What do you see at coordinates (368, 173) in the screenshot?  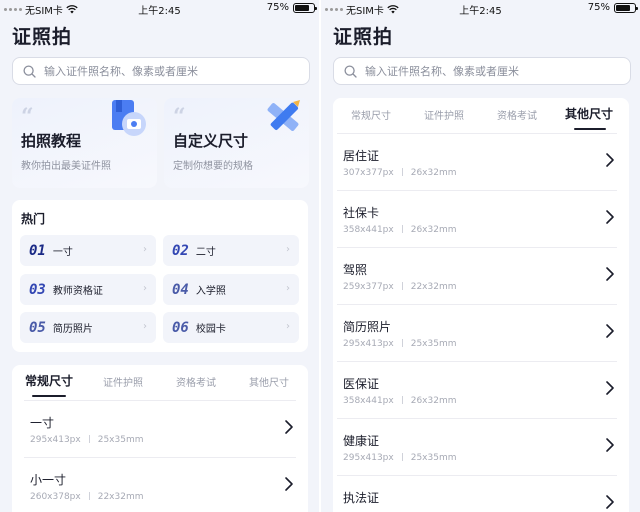 I see `size-pixels: 307x377px` at bounding box center [368, 173].